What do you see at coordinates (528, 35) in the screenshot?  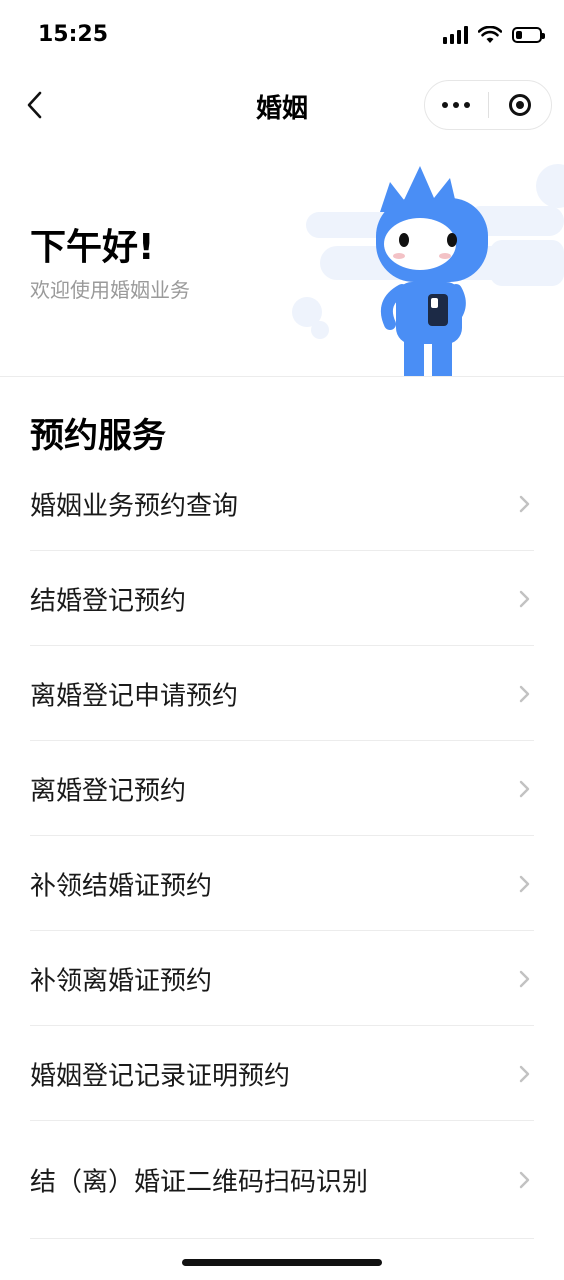 I see `battery-icon` at bounding box center [528, 35].